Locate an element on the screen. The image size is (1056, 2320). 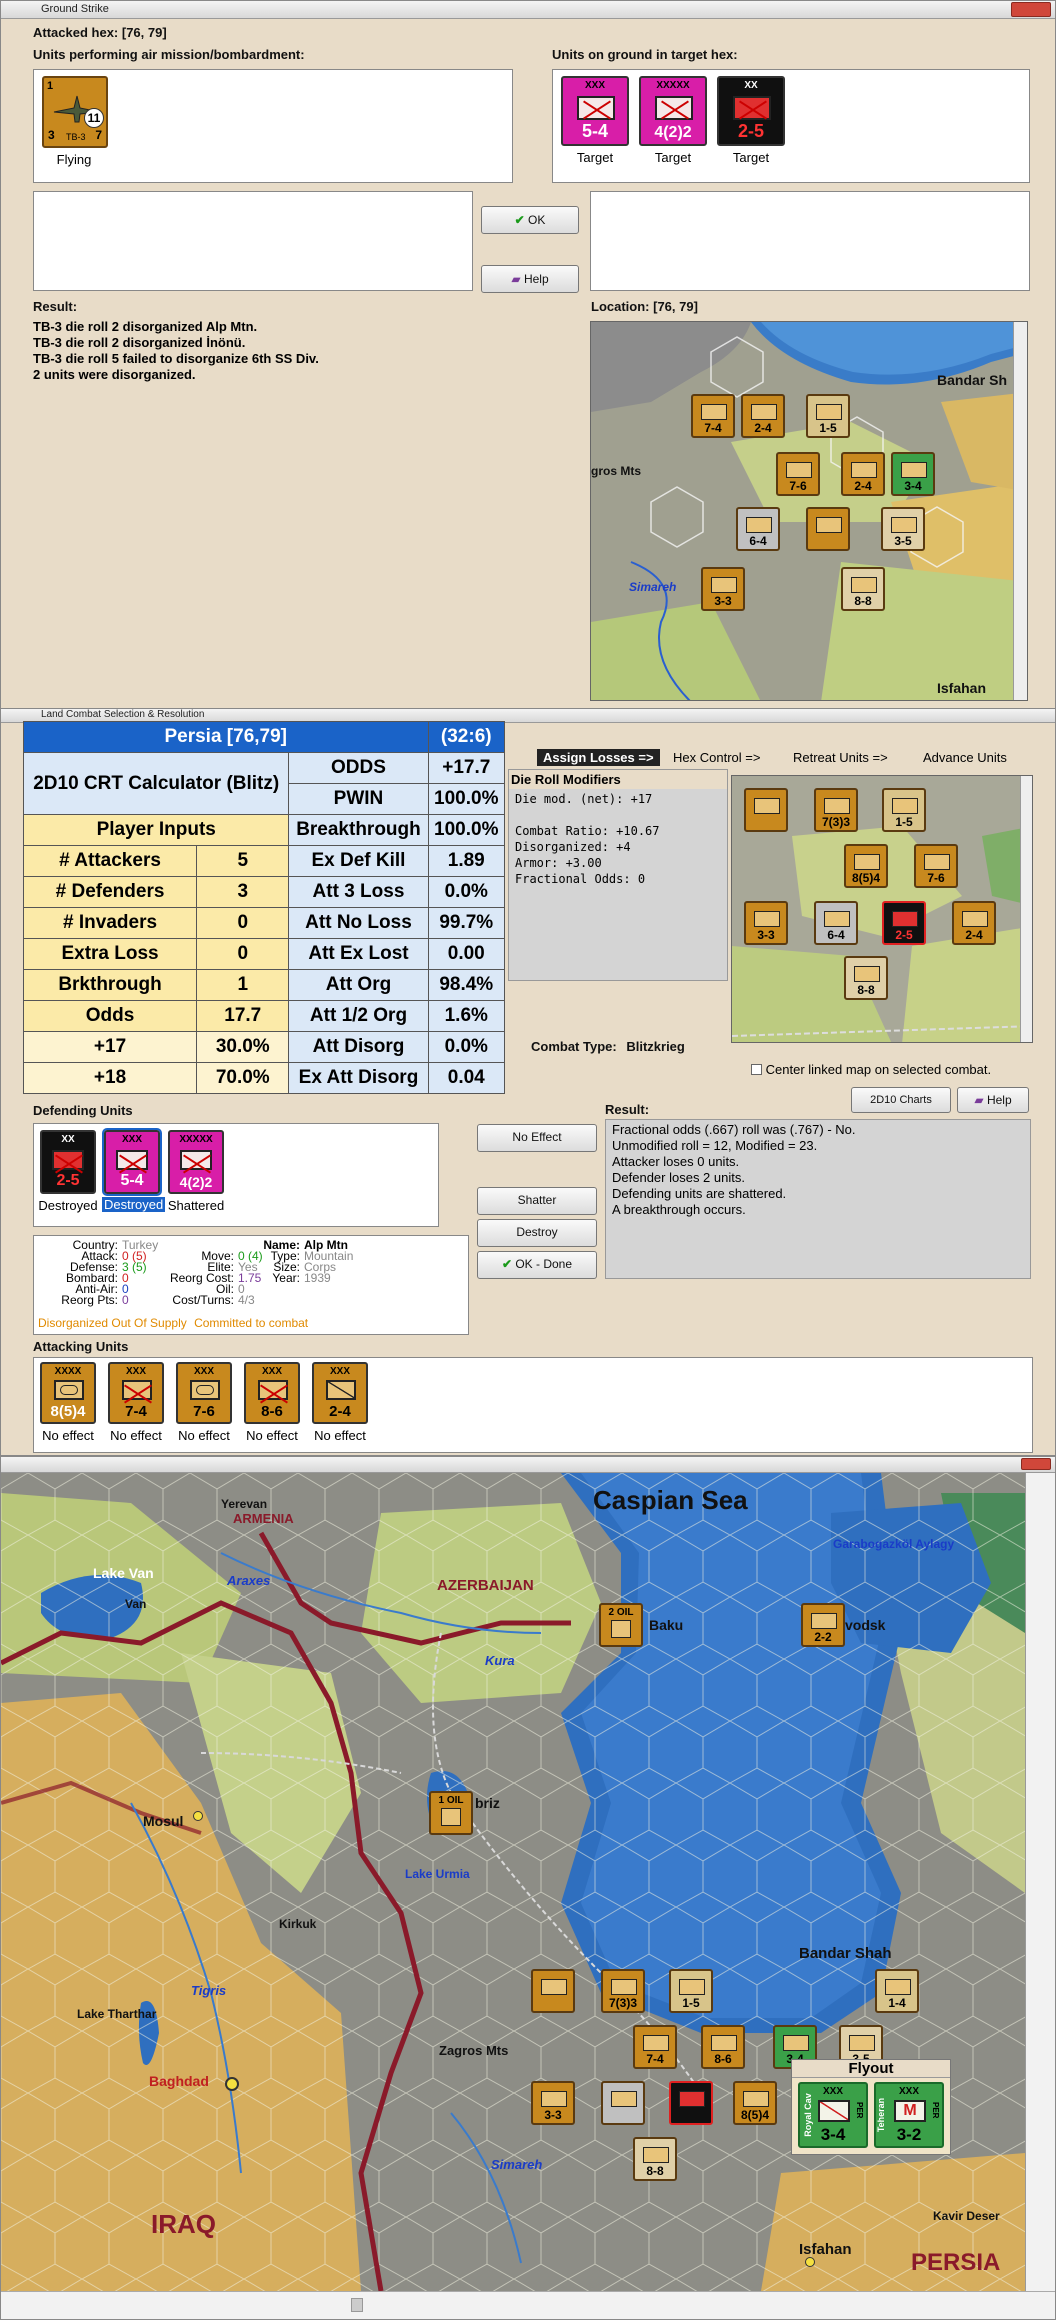
result-line: TB-3 die roll 2 disorganized Alp Mtn. is located at coordinates (145, 326).